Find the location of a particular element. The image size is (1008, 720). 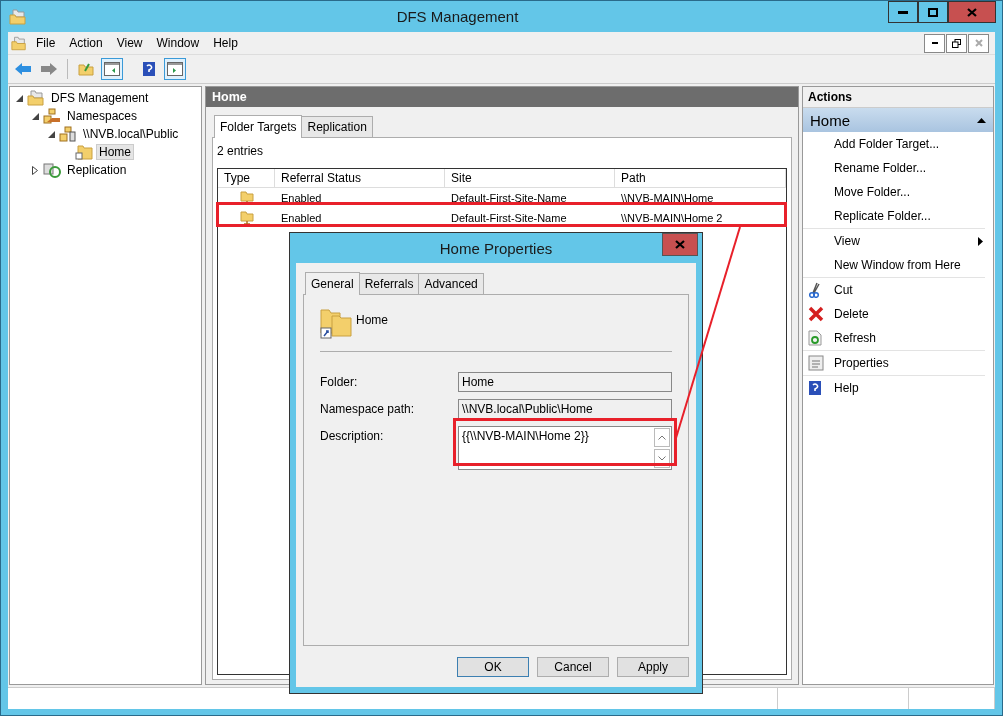

tree-item: Replication is located at coordinates (97, 170).